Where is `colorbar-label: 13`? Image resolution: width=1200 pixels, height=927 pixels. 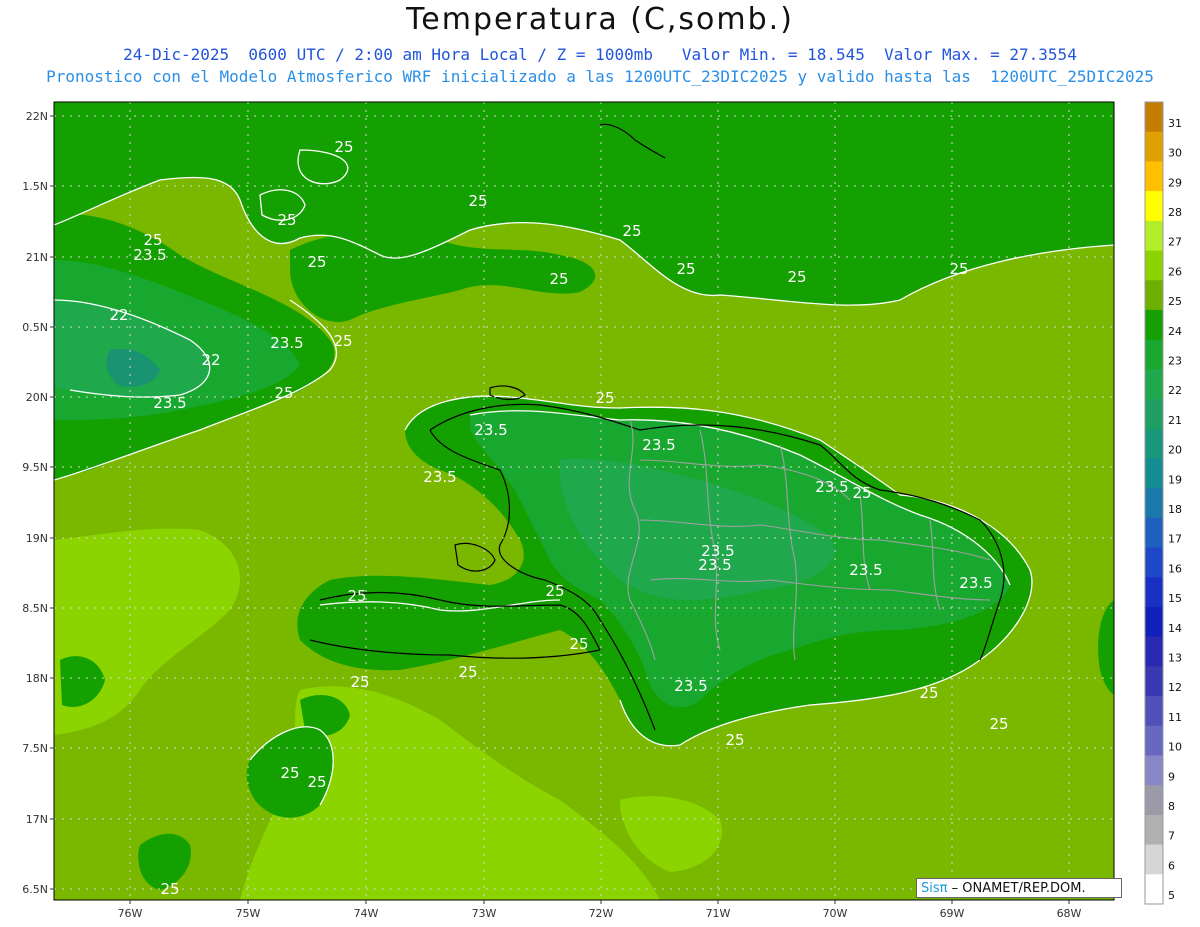
colorbar-label: 13 is located at coordinates (1175, 658).